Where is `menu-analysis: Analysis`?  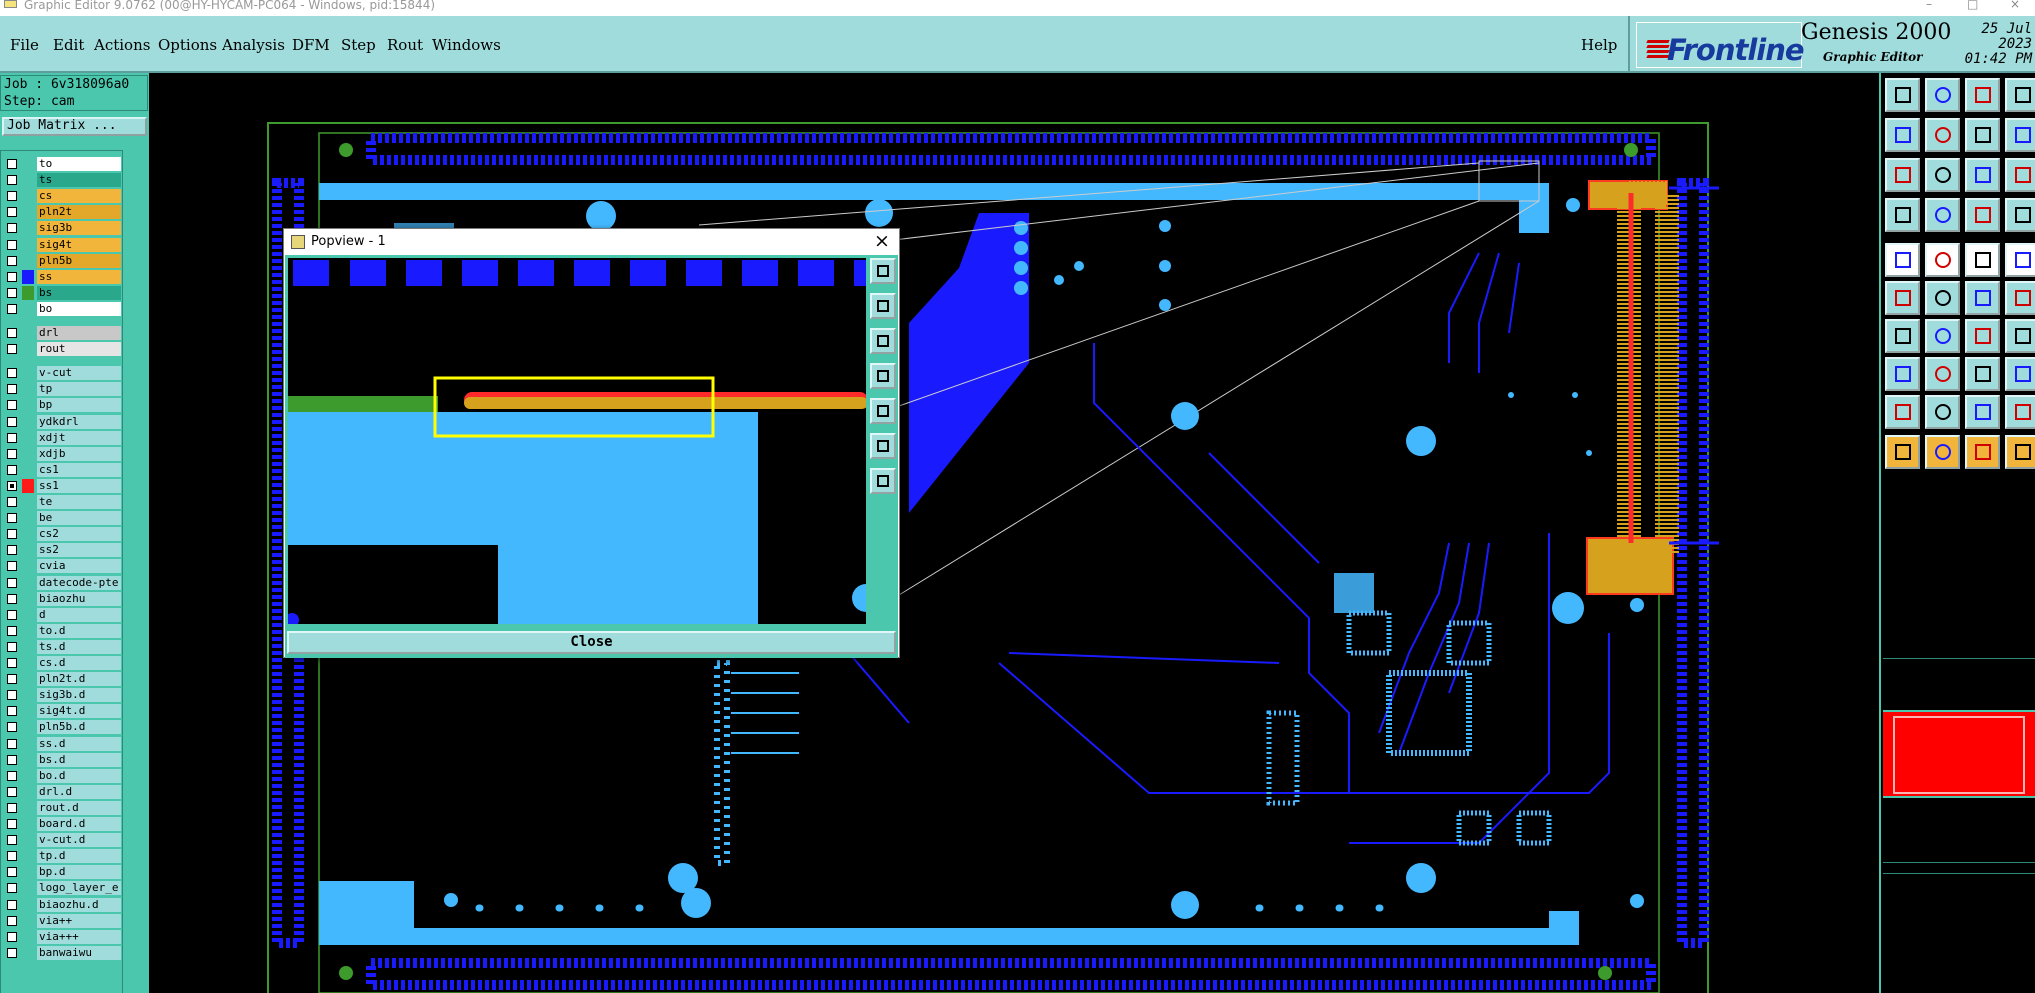 menu-analysis: Analysis is located at coordinates (253, 45).